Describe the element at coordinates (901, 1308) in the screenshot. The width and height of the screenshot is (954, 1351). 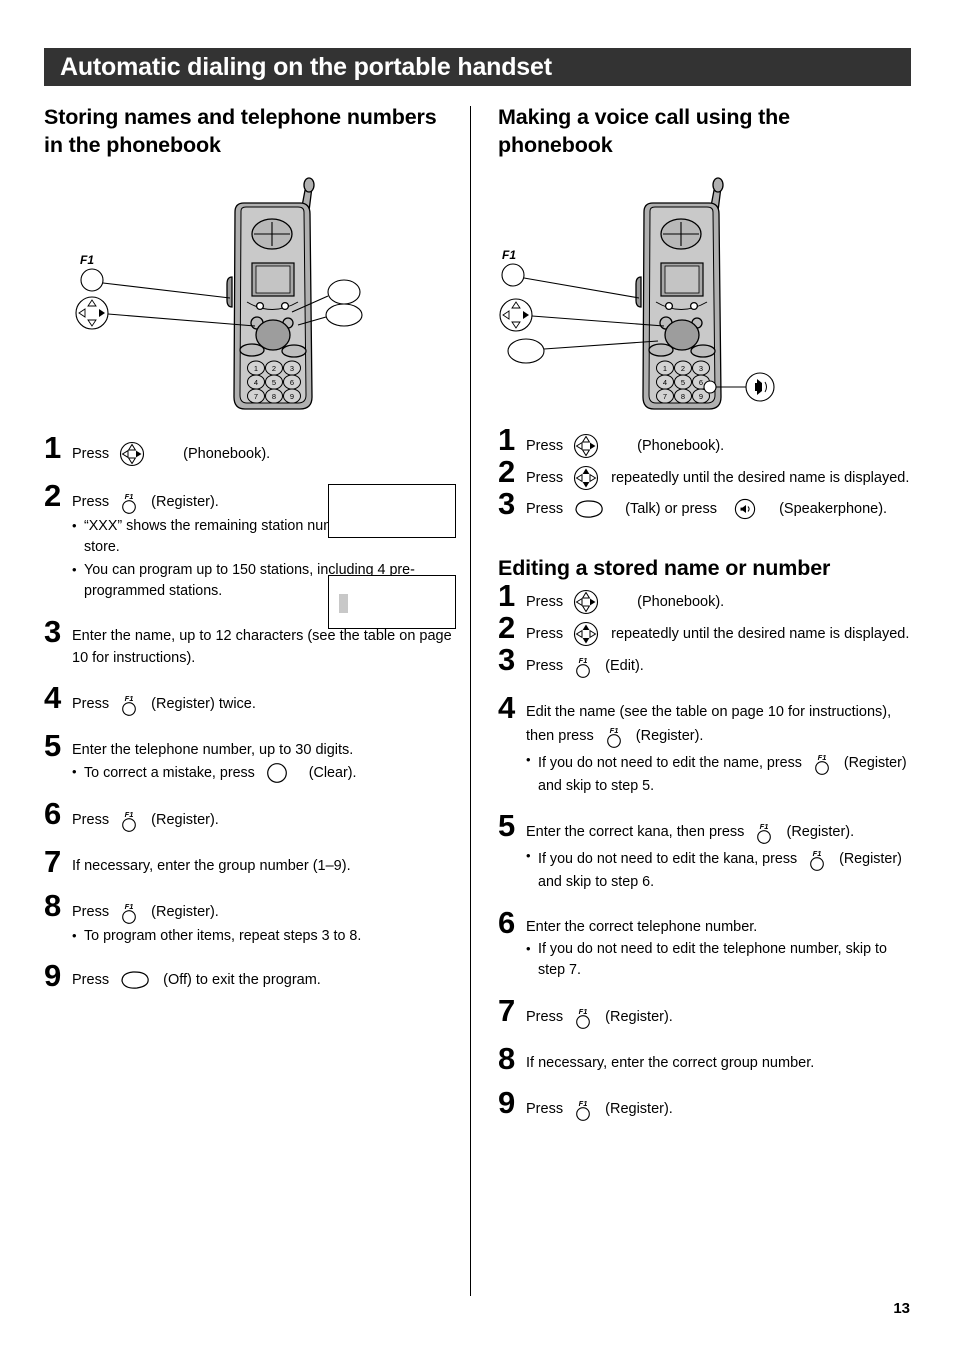
I see `page-number: 13` at that location.